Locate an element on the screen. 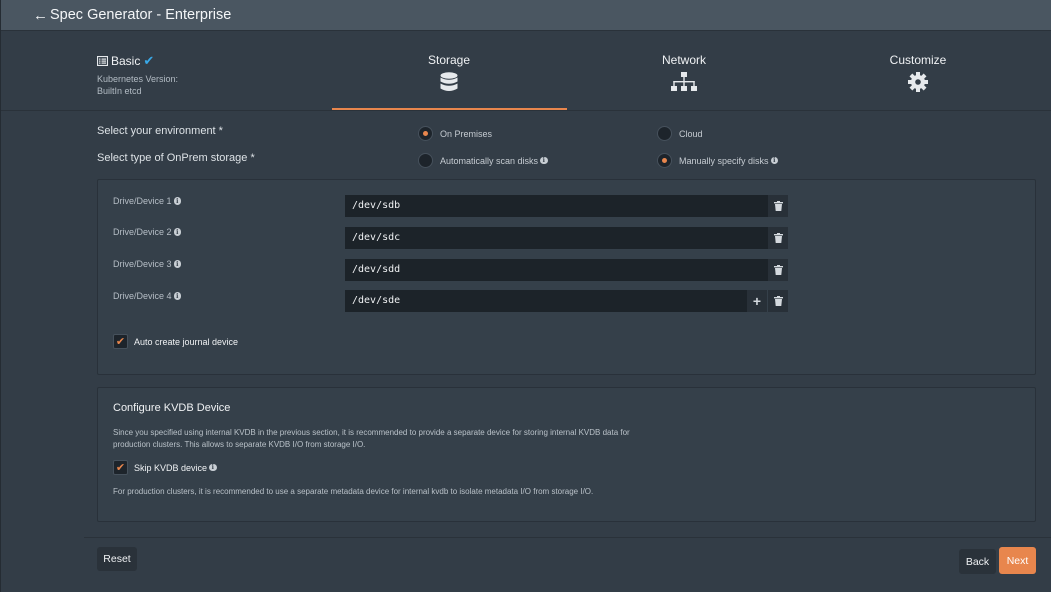 This screenshot has width=1051, height=592. database-icon is located at coordinates (449, 81).